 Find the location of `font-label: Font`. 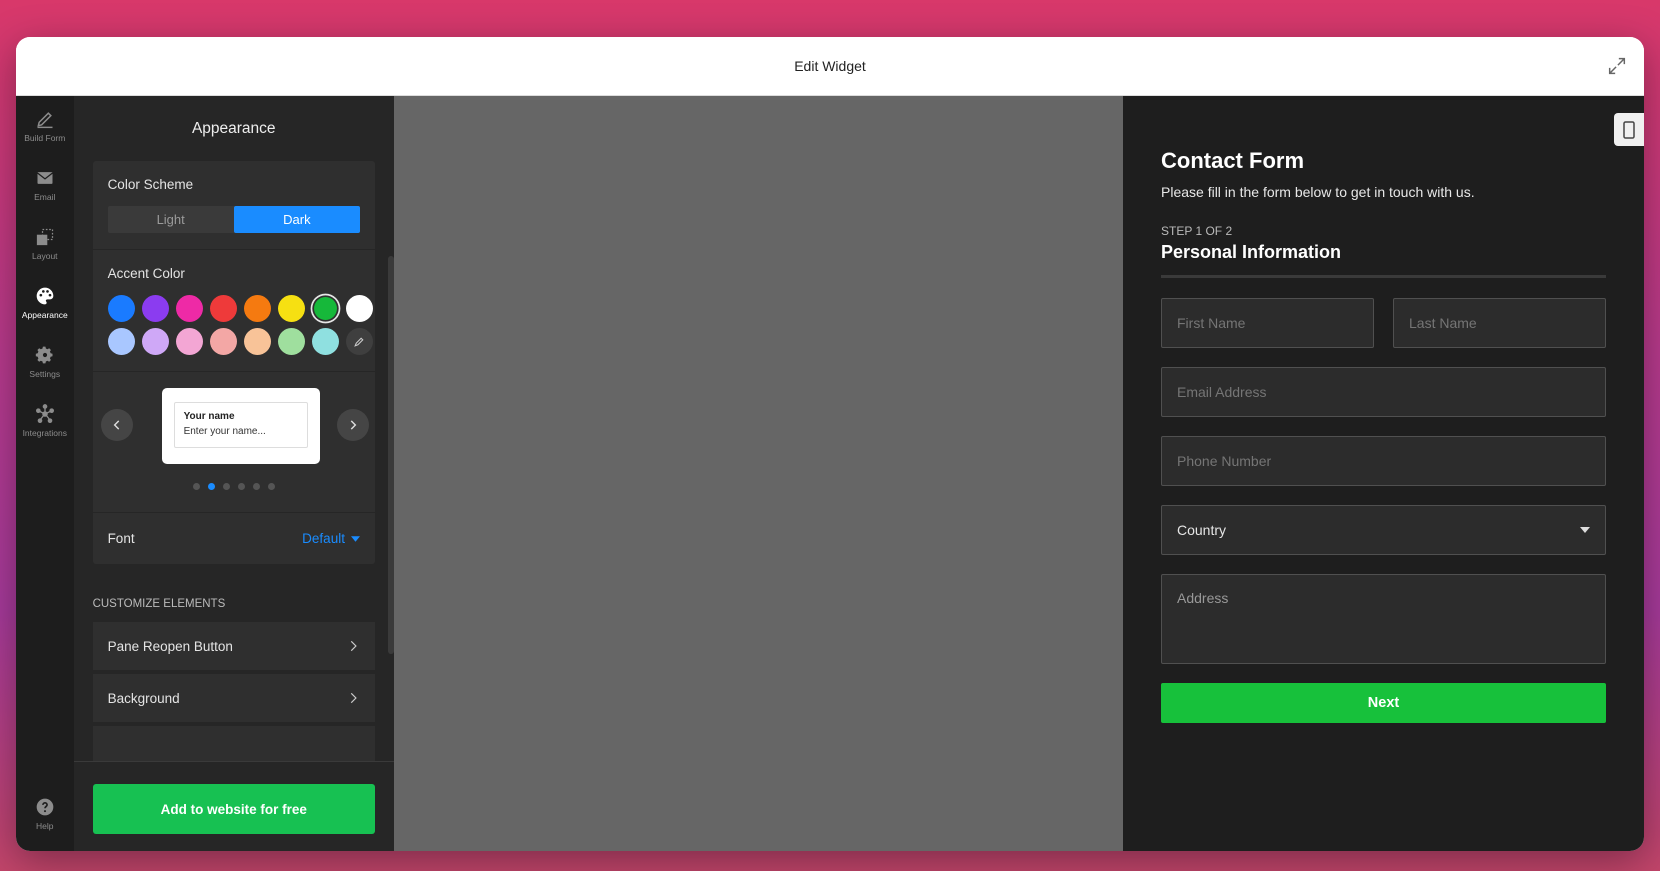

font-label: Font is located at coordinates (121, 538).